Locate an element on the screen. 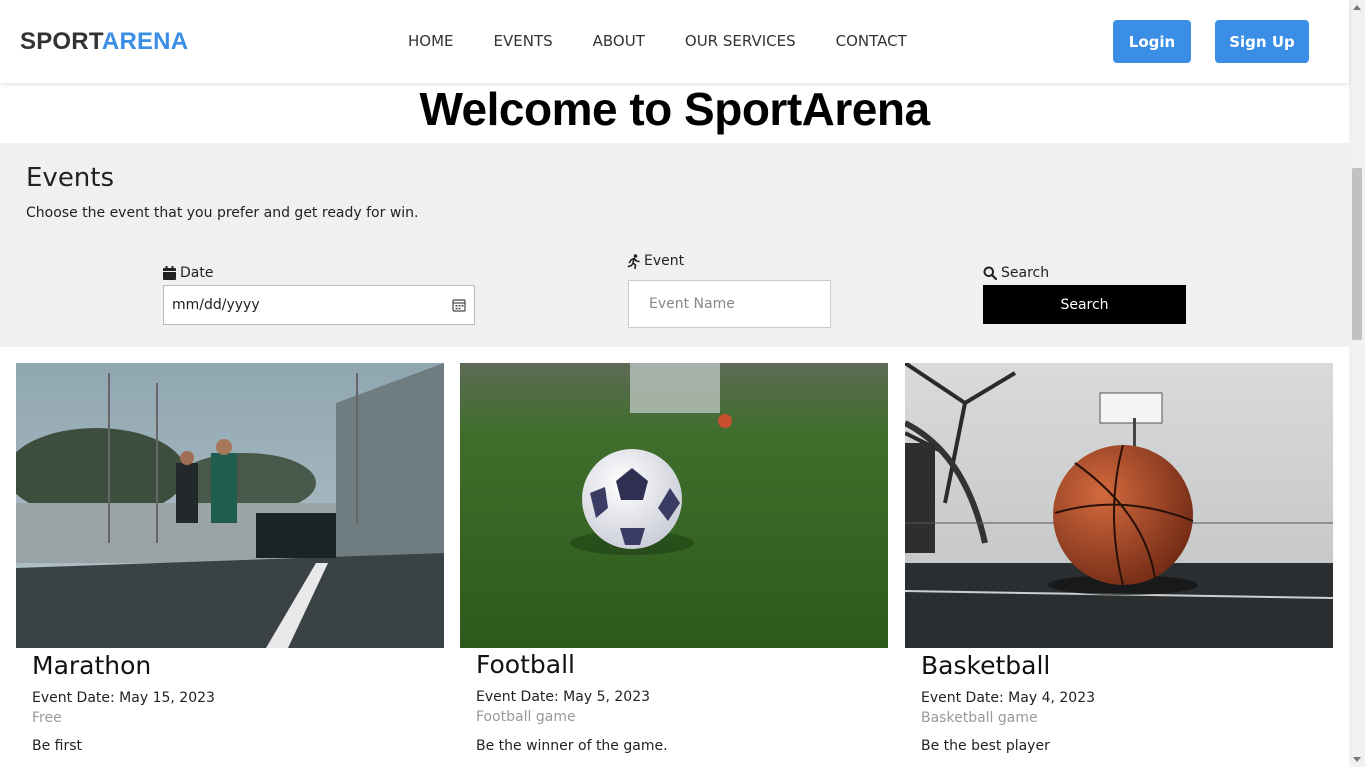 The height and width of the screenshot is (767, 1365). nav-about: ABOUT is located at coordinates (619, 41).